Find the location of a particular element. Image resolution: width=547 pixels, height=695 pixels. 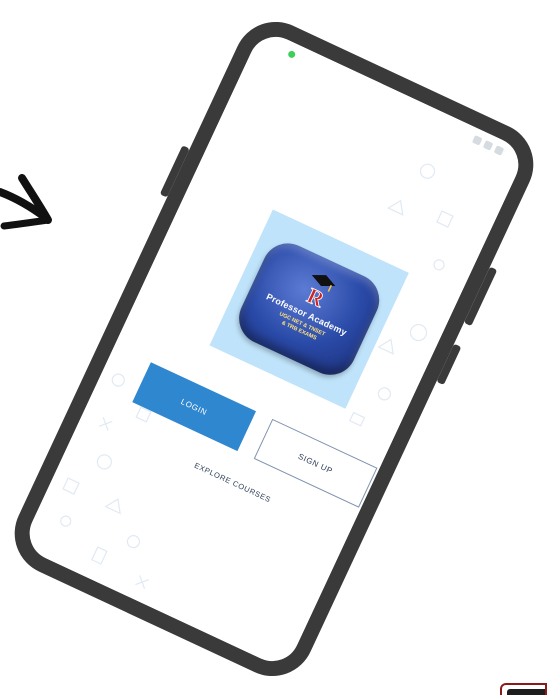

graduation-cap-icon: R is located at coordinates (319, 294).